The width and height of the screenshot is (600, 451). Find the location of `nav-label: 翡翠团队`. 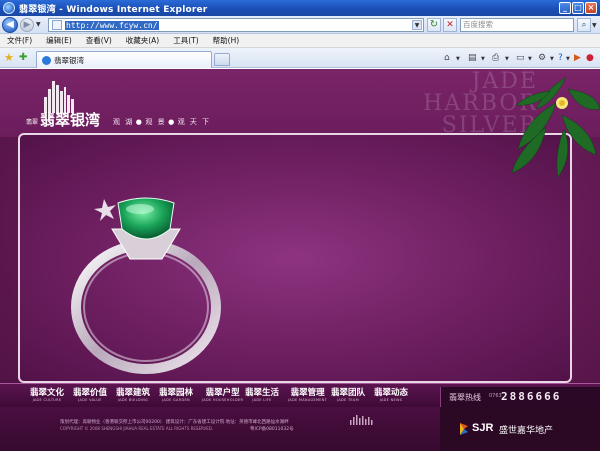

nav-label: 翡翠团队 is located at coordinates (348, 393).